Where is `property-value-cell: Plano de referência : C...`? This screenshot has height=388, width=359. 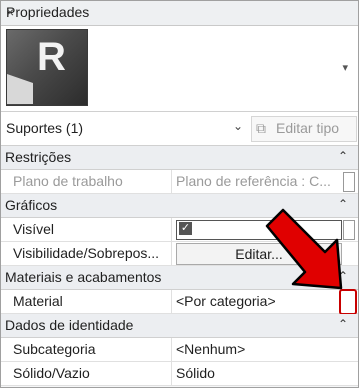 property-value-cell: Plano de referência : C... is located at coordinates (264, 181).